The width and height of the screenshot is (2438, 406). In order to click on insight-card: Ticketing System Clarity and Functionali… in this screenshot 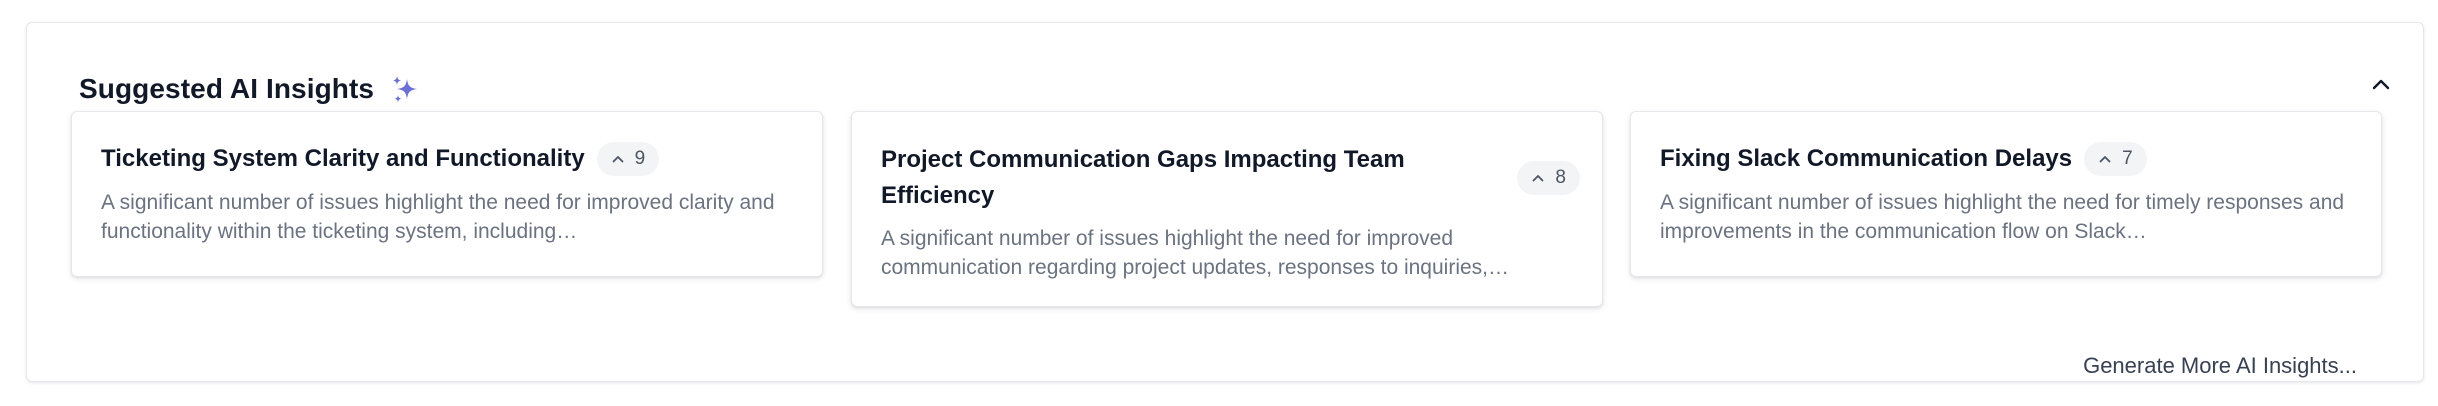, I will do `click(447, 194)`.